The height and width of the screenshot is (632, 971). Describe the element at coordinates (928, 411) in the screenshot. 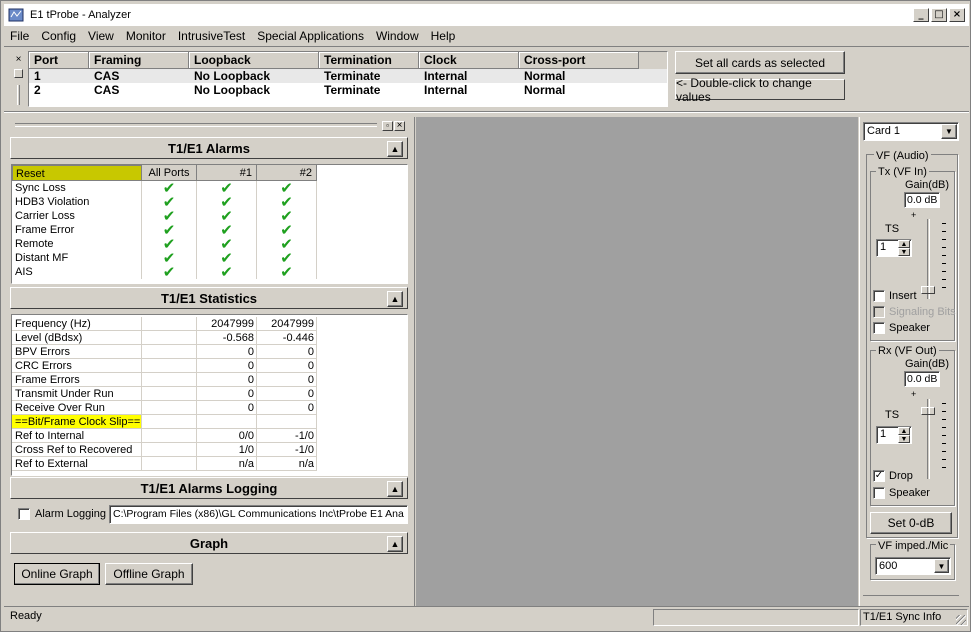

I see `rx-slider-thumb` at that location.